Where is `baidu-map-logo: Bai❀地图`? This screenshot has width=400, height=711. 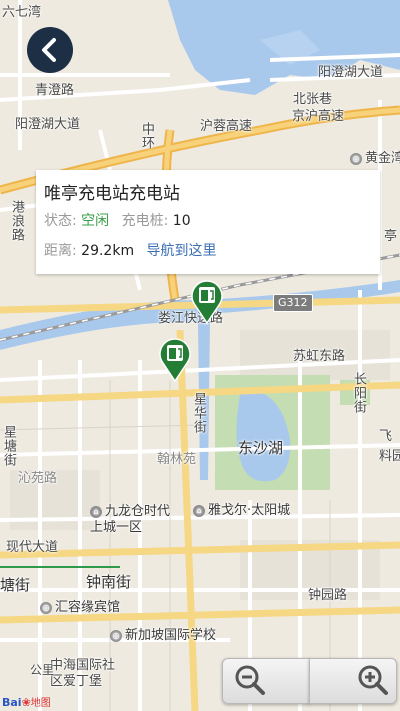
baidu-map-logo: Bai❀地图 is located at coordinates (26, 701).